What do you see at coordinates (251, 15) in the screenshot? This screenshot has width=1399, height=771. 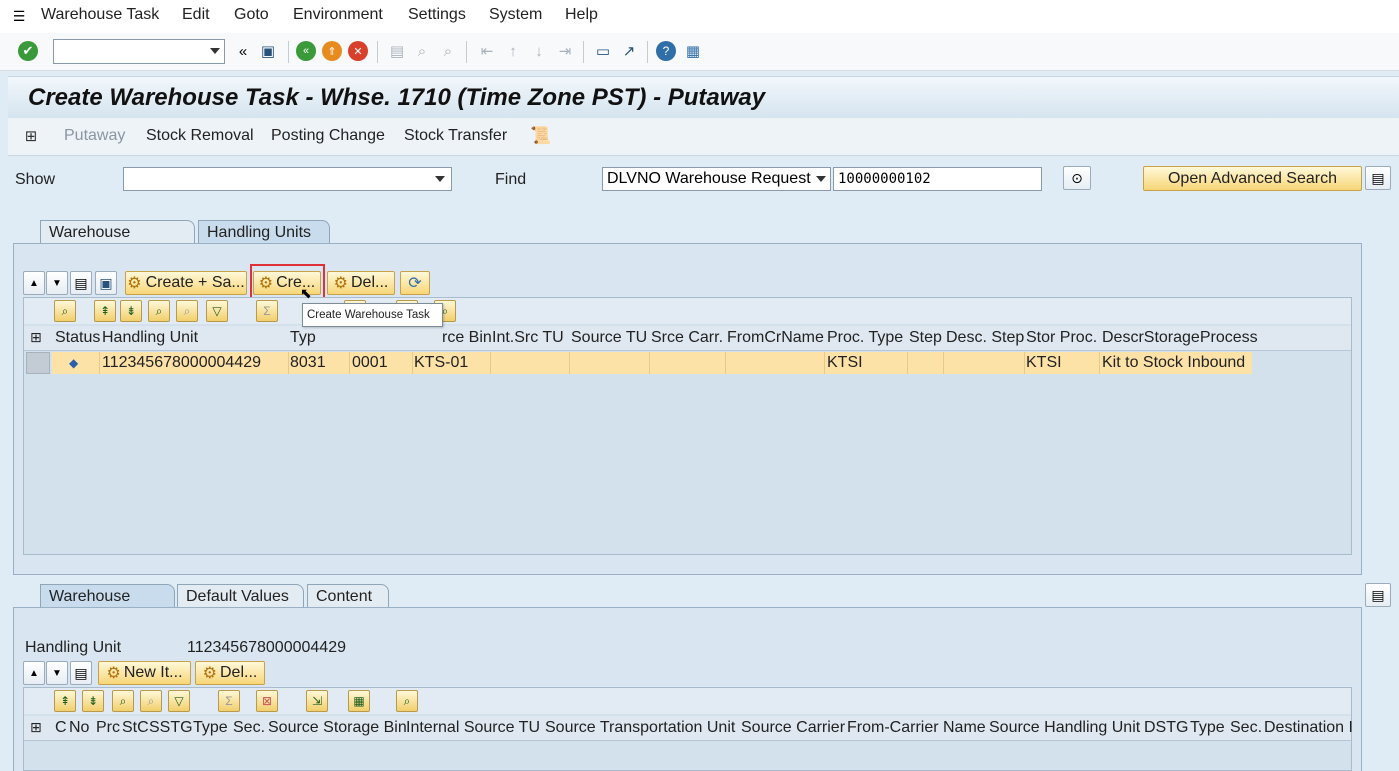 I see `menu-goto: Goto` at bounding box center [251, 15].